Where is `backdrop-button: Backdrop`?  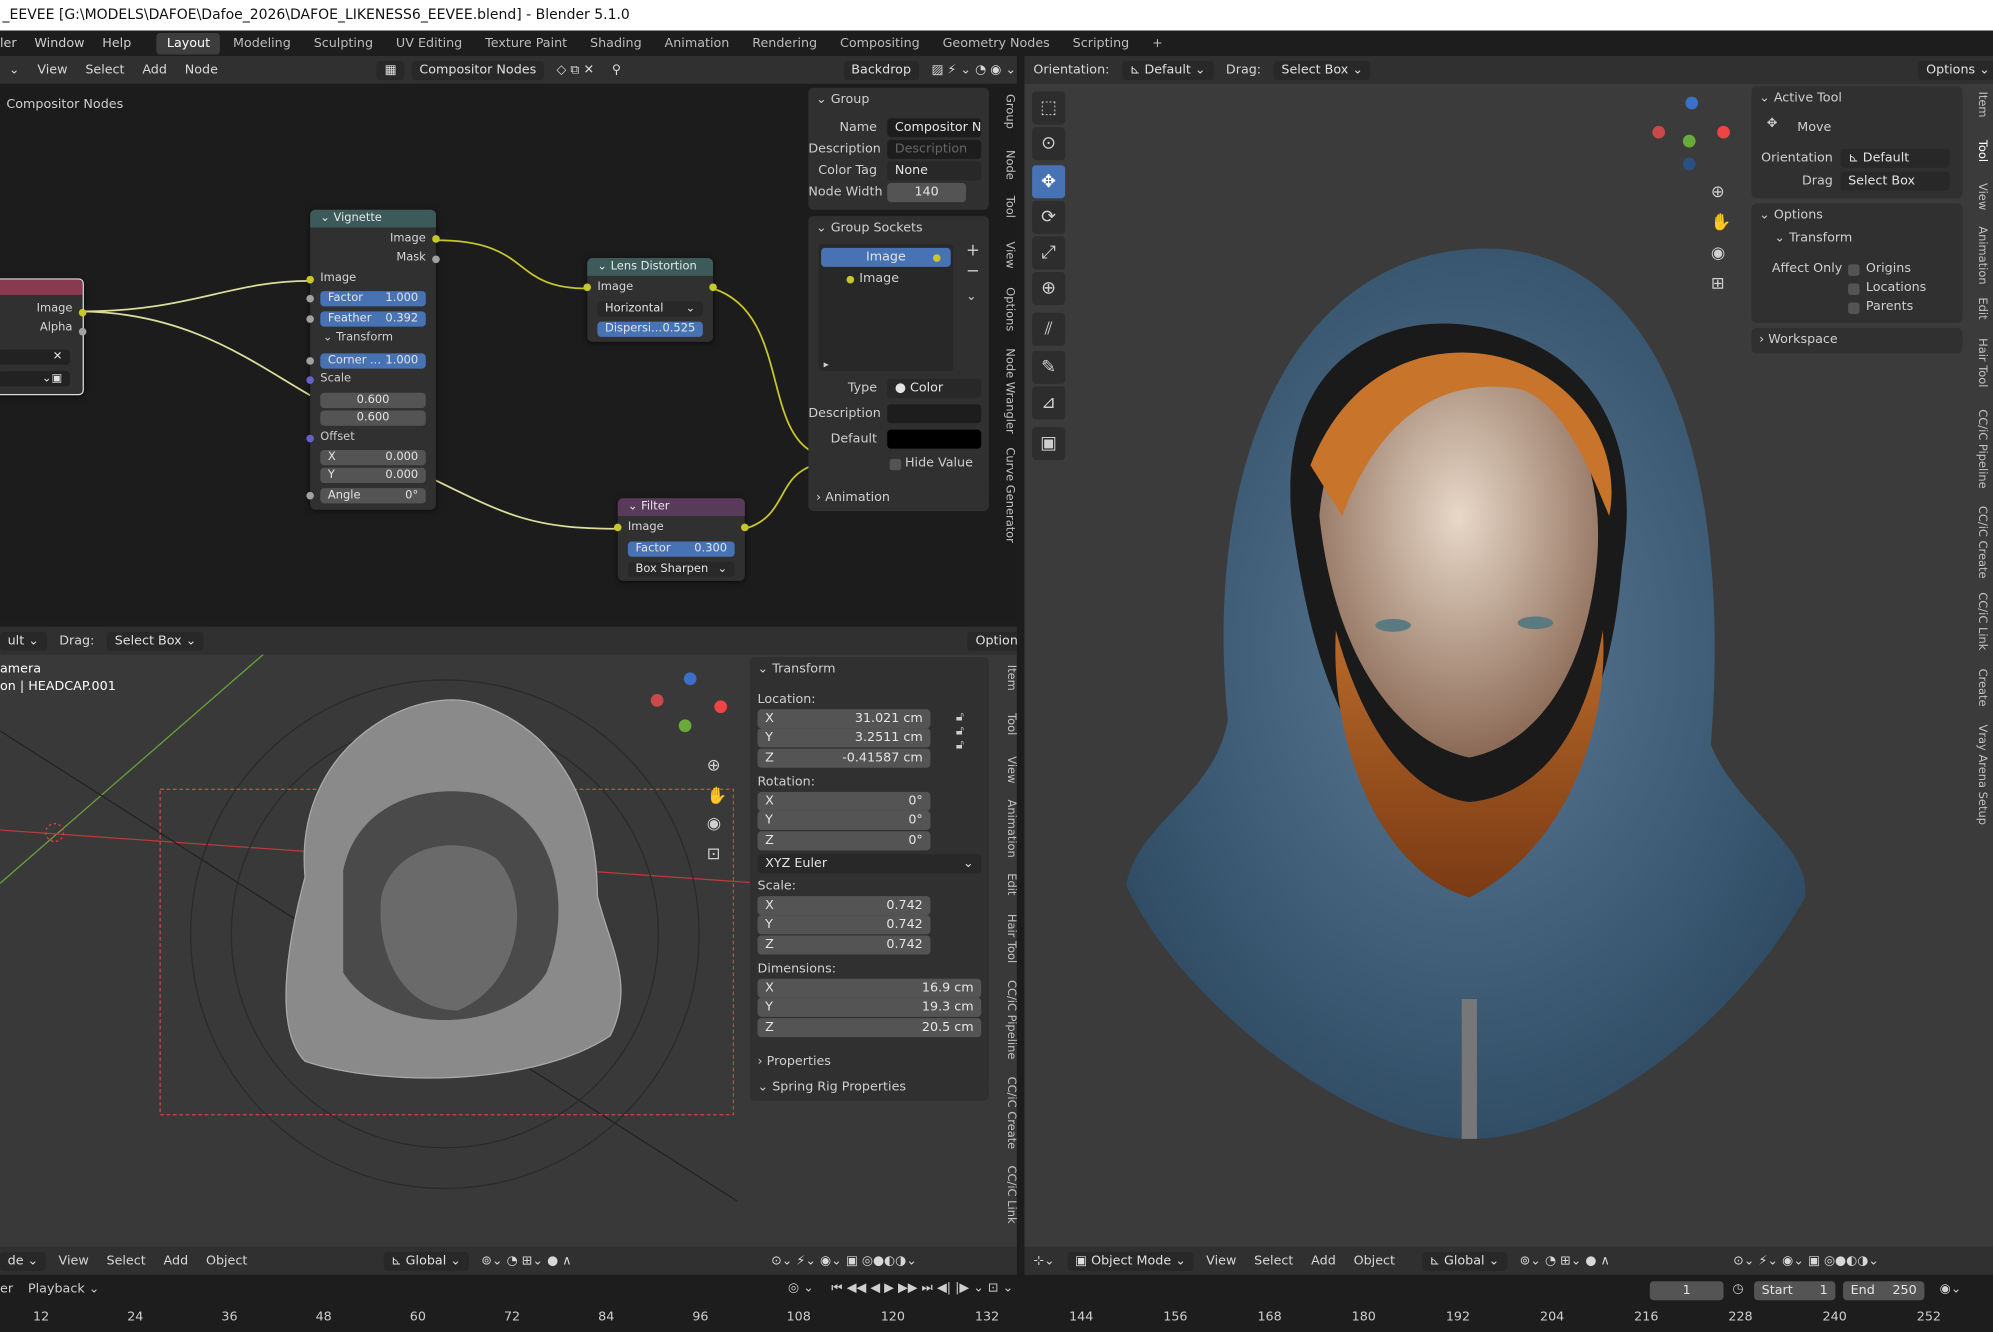 backdrop-button: Backdrop is located at coordinates (881, 70).